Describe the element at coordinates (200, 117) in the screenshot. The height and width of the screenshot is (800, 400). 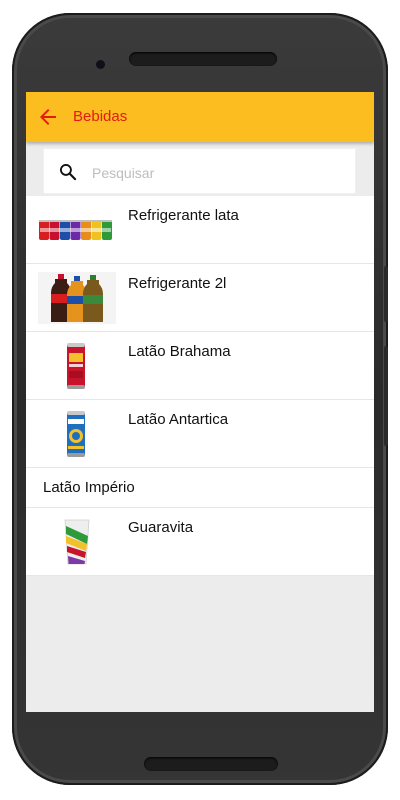
I see `app-bar: Bebidas` at that location.